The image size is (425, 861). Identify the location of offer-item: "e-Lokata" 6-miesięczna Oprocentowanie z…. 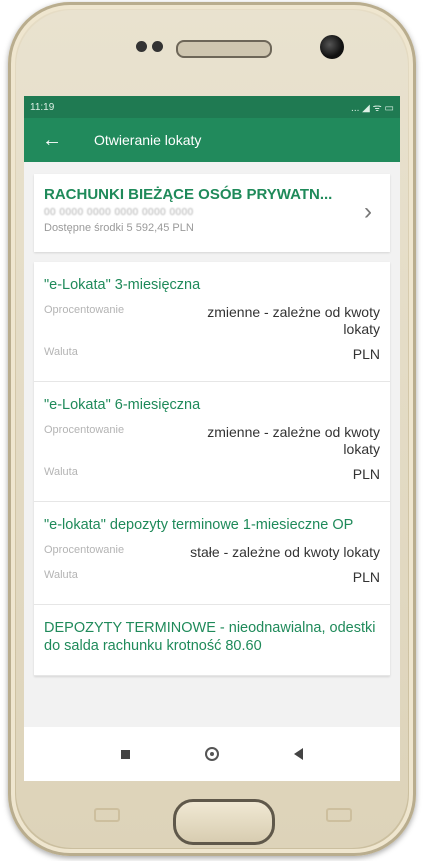
(212, 442).